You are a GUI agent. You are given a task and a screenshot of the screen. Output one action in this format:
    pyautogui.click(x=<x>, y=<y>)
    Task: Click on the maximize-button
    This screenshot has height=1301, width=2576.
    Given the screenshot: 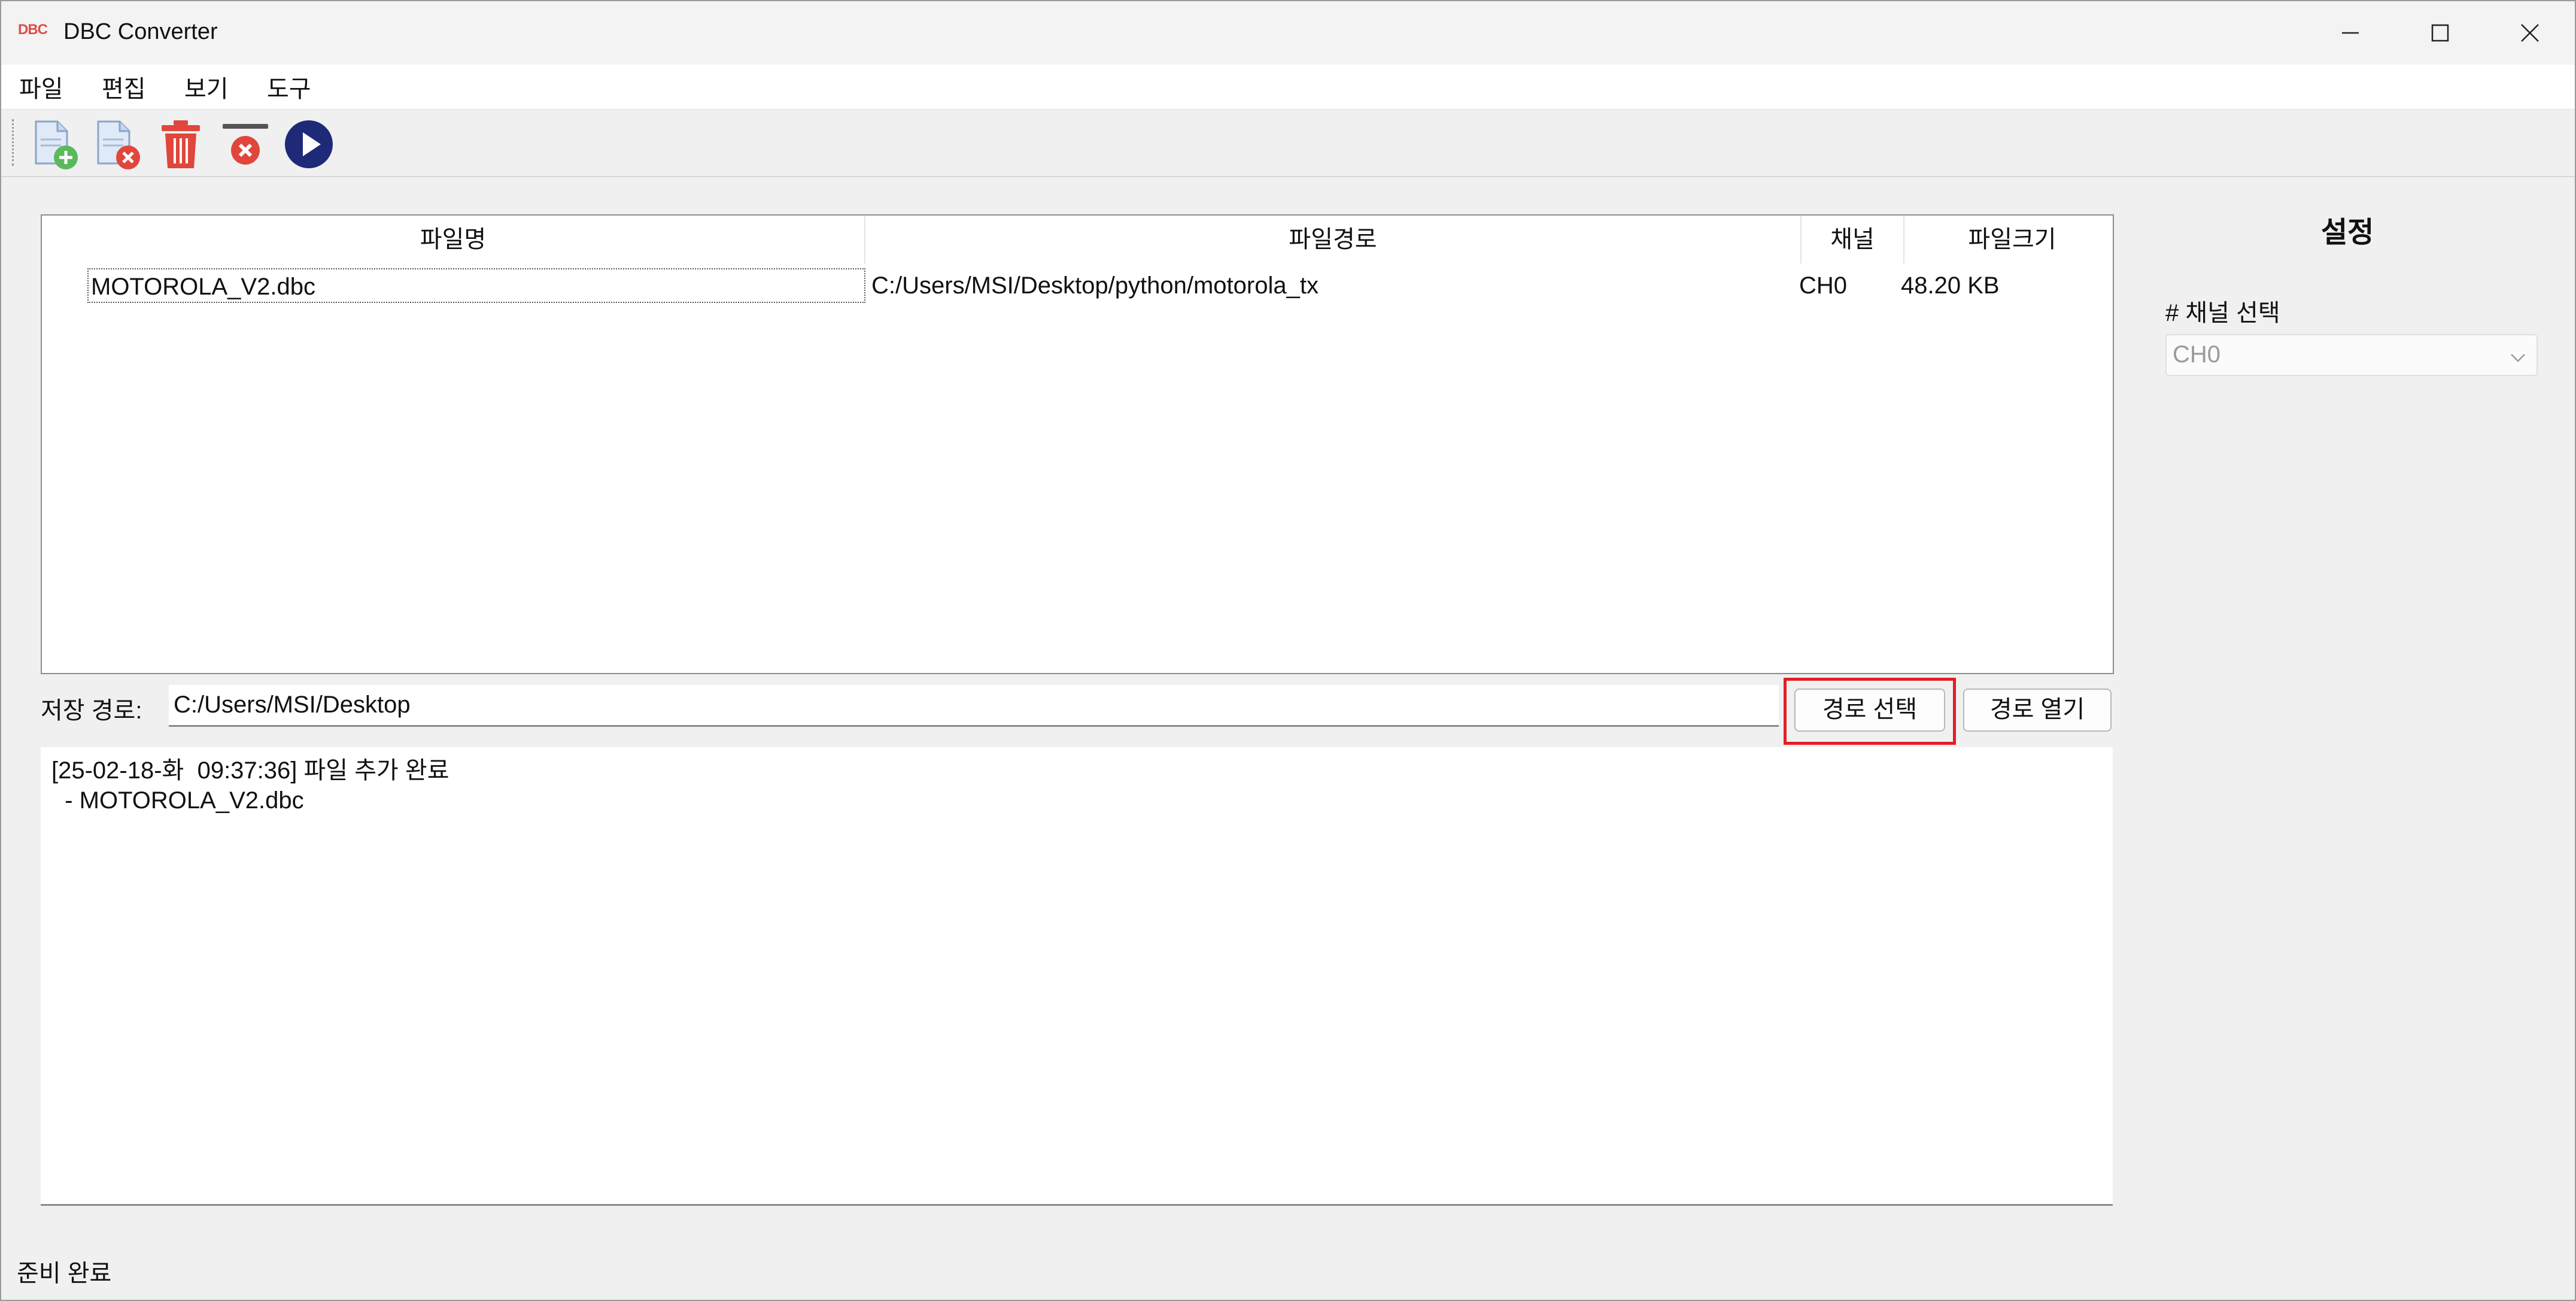 What is the action you would take?
    pyautogui.click(x=2440, y=33)
    